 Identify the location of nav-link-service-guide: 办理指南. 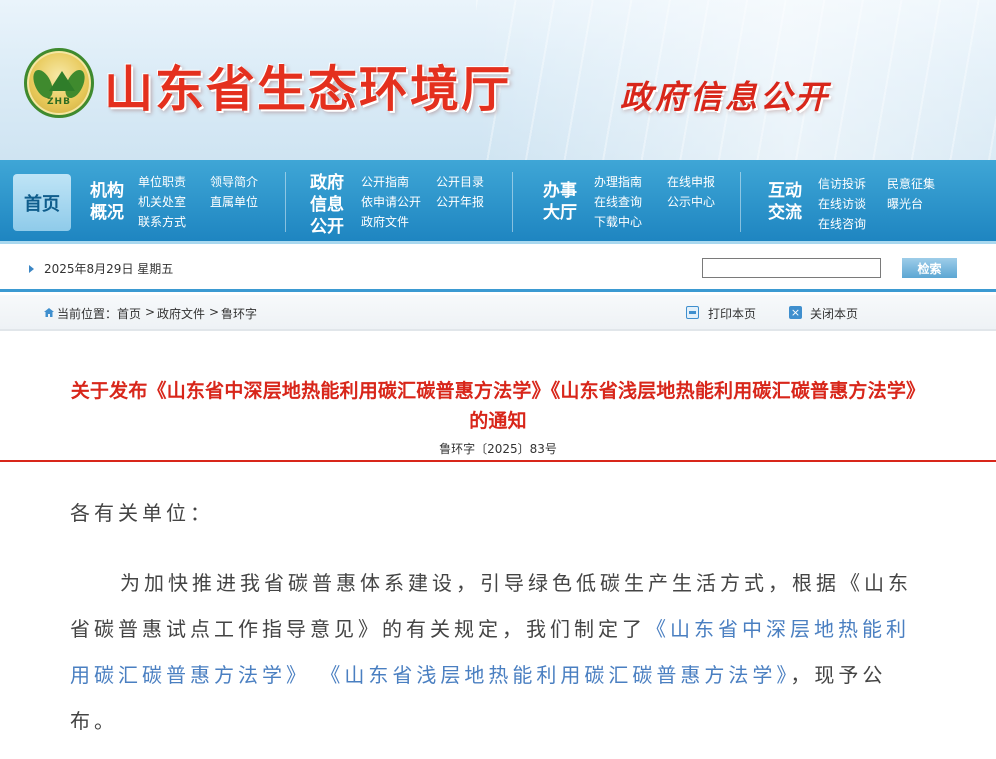
(618, 182).